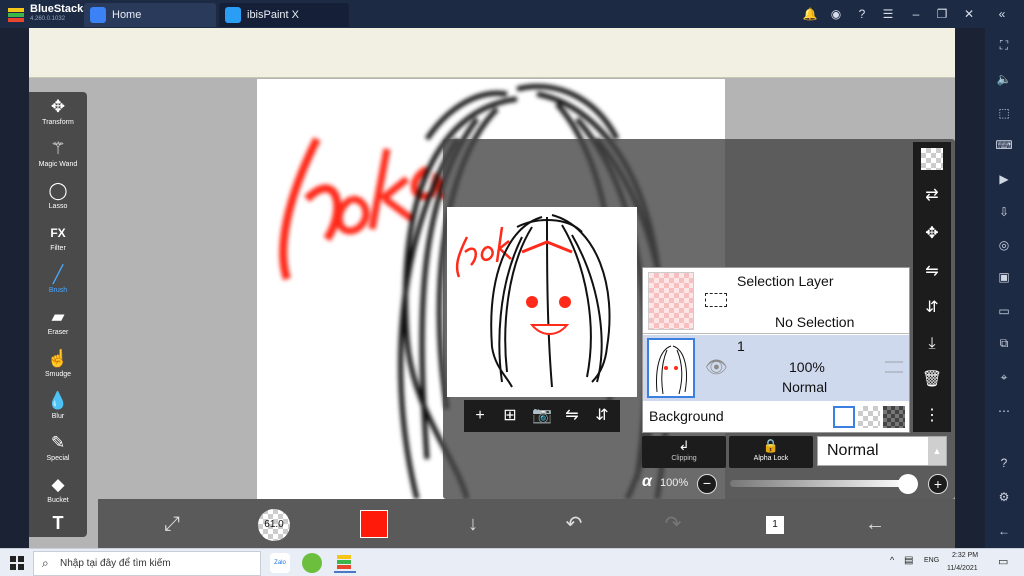 The image size is (1024, 576). Describe the element at coordinates (1004, 377) in the screenshot. I see `location-icon: ⌖` at that location.